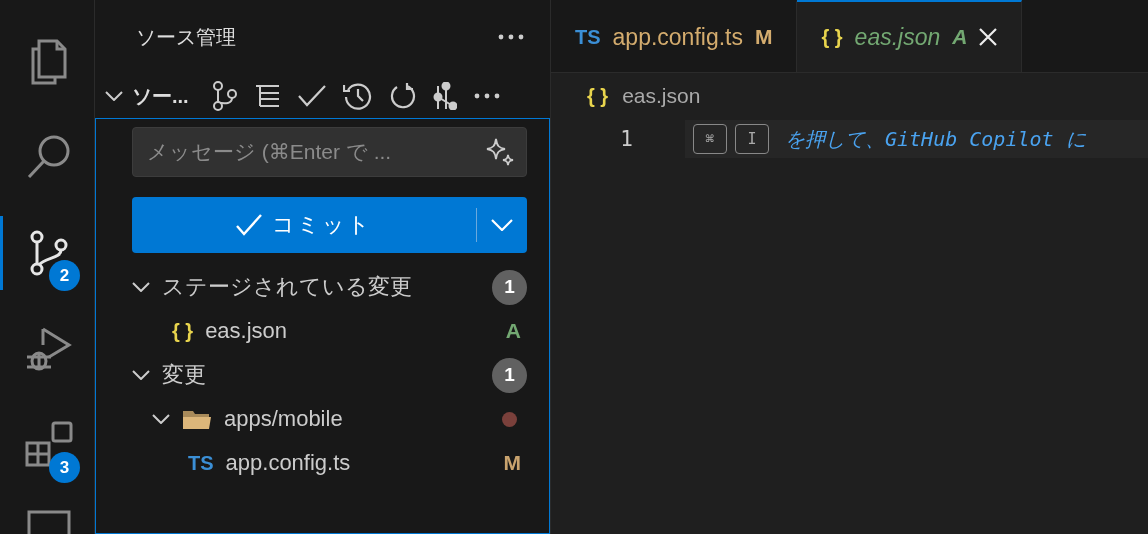  I want to click on commit-button: コミット, so click(329, 225).